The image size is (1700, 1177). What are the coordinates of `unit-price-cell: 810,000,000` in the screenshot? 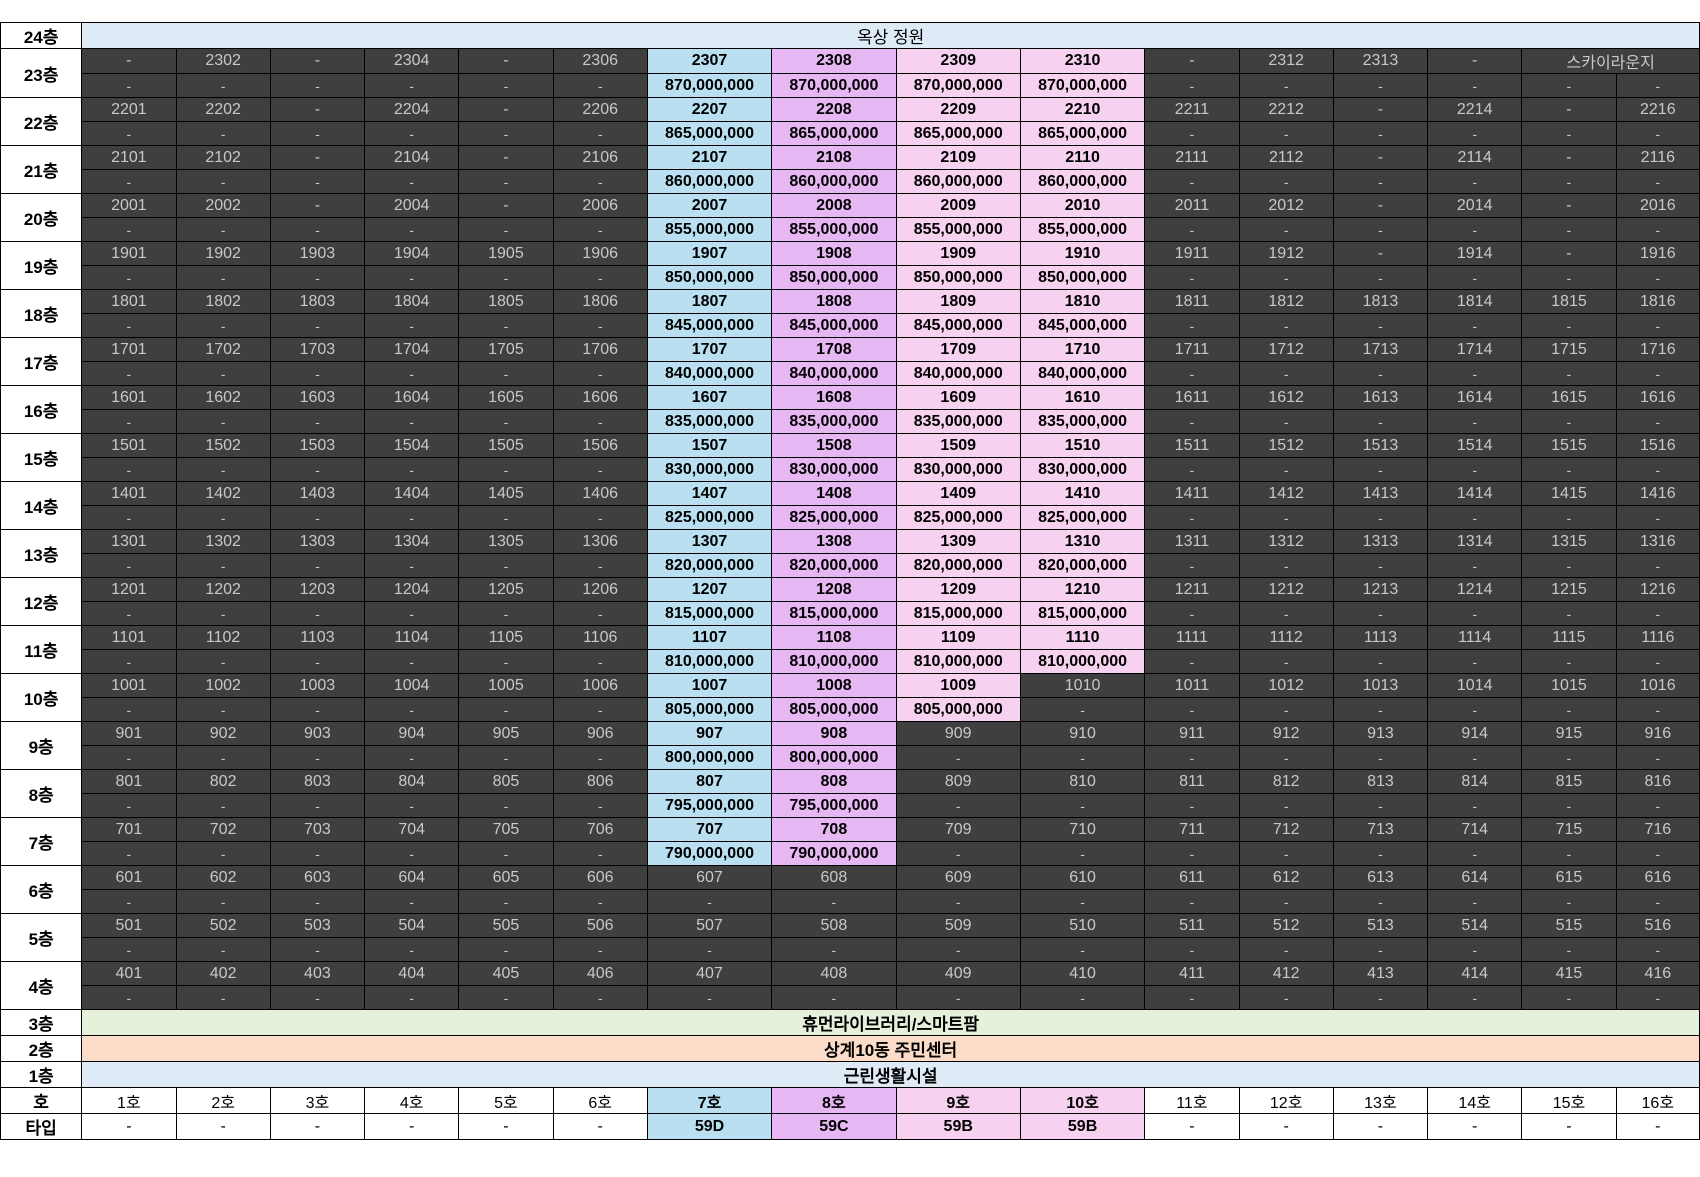 It's located at (834, 661).